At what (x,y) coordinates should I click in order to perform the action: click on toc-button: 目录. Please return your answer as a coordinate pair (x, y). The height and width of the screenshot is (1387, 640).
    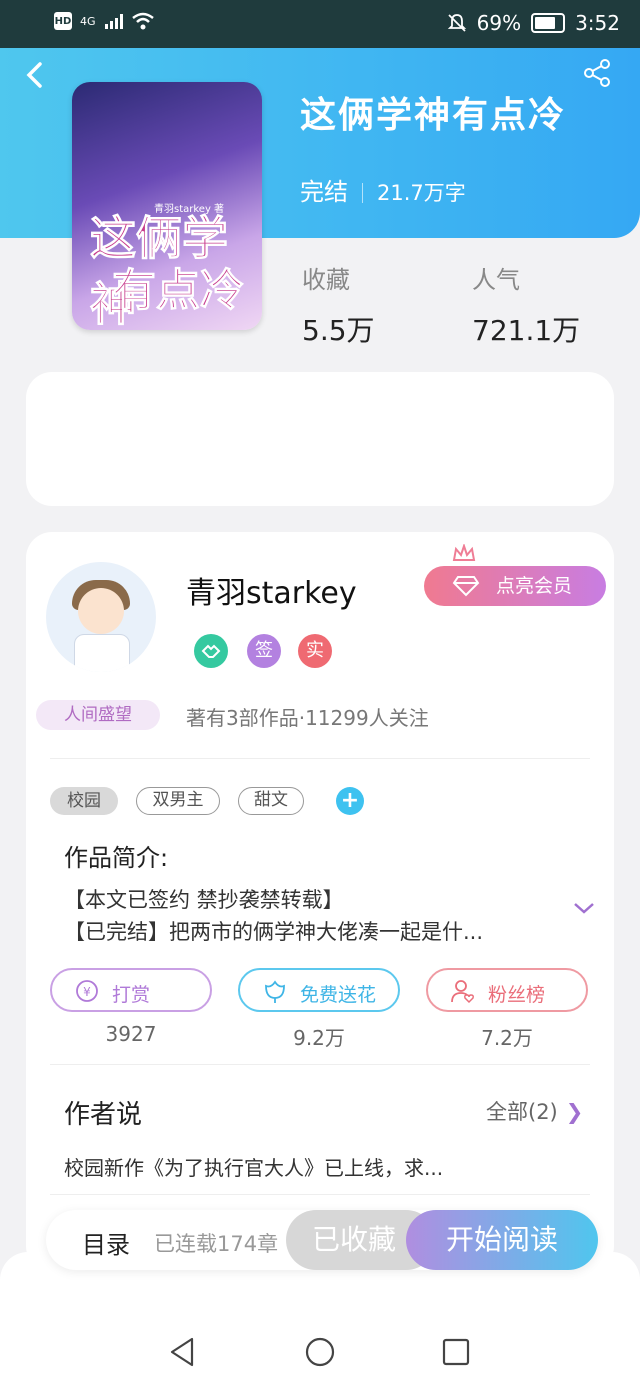
    Looking at the image, I should click on (106, 1242).